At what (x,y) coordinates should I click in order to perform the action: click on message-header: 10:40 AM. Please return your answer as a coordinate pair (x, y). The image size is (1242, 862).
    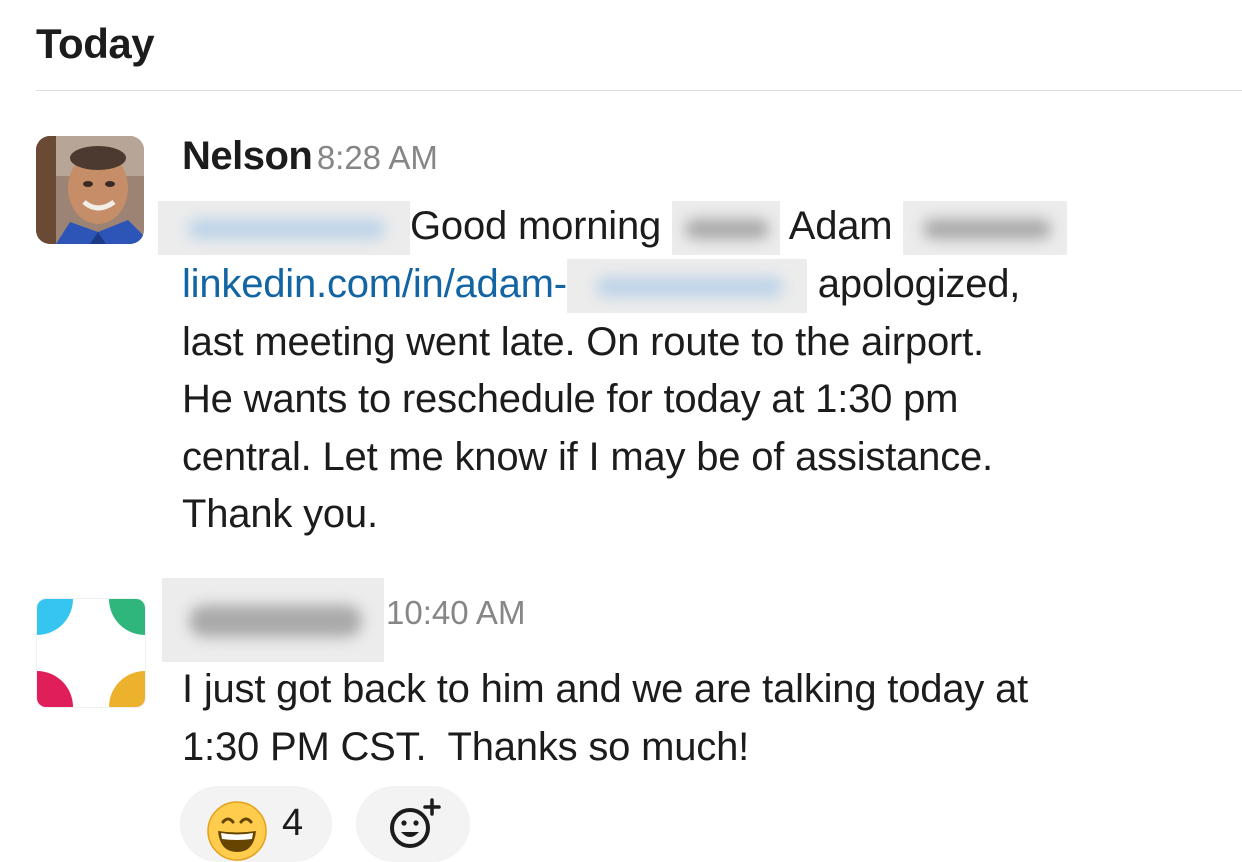
    Looking at the image, I should click on (343, 620).